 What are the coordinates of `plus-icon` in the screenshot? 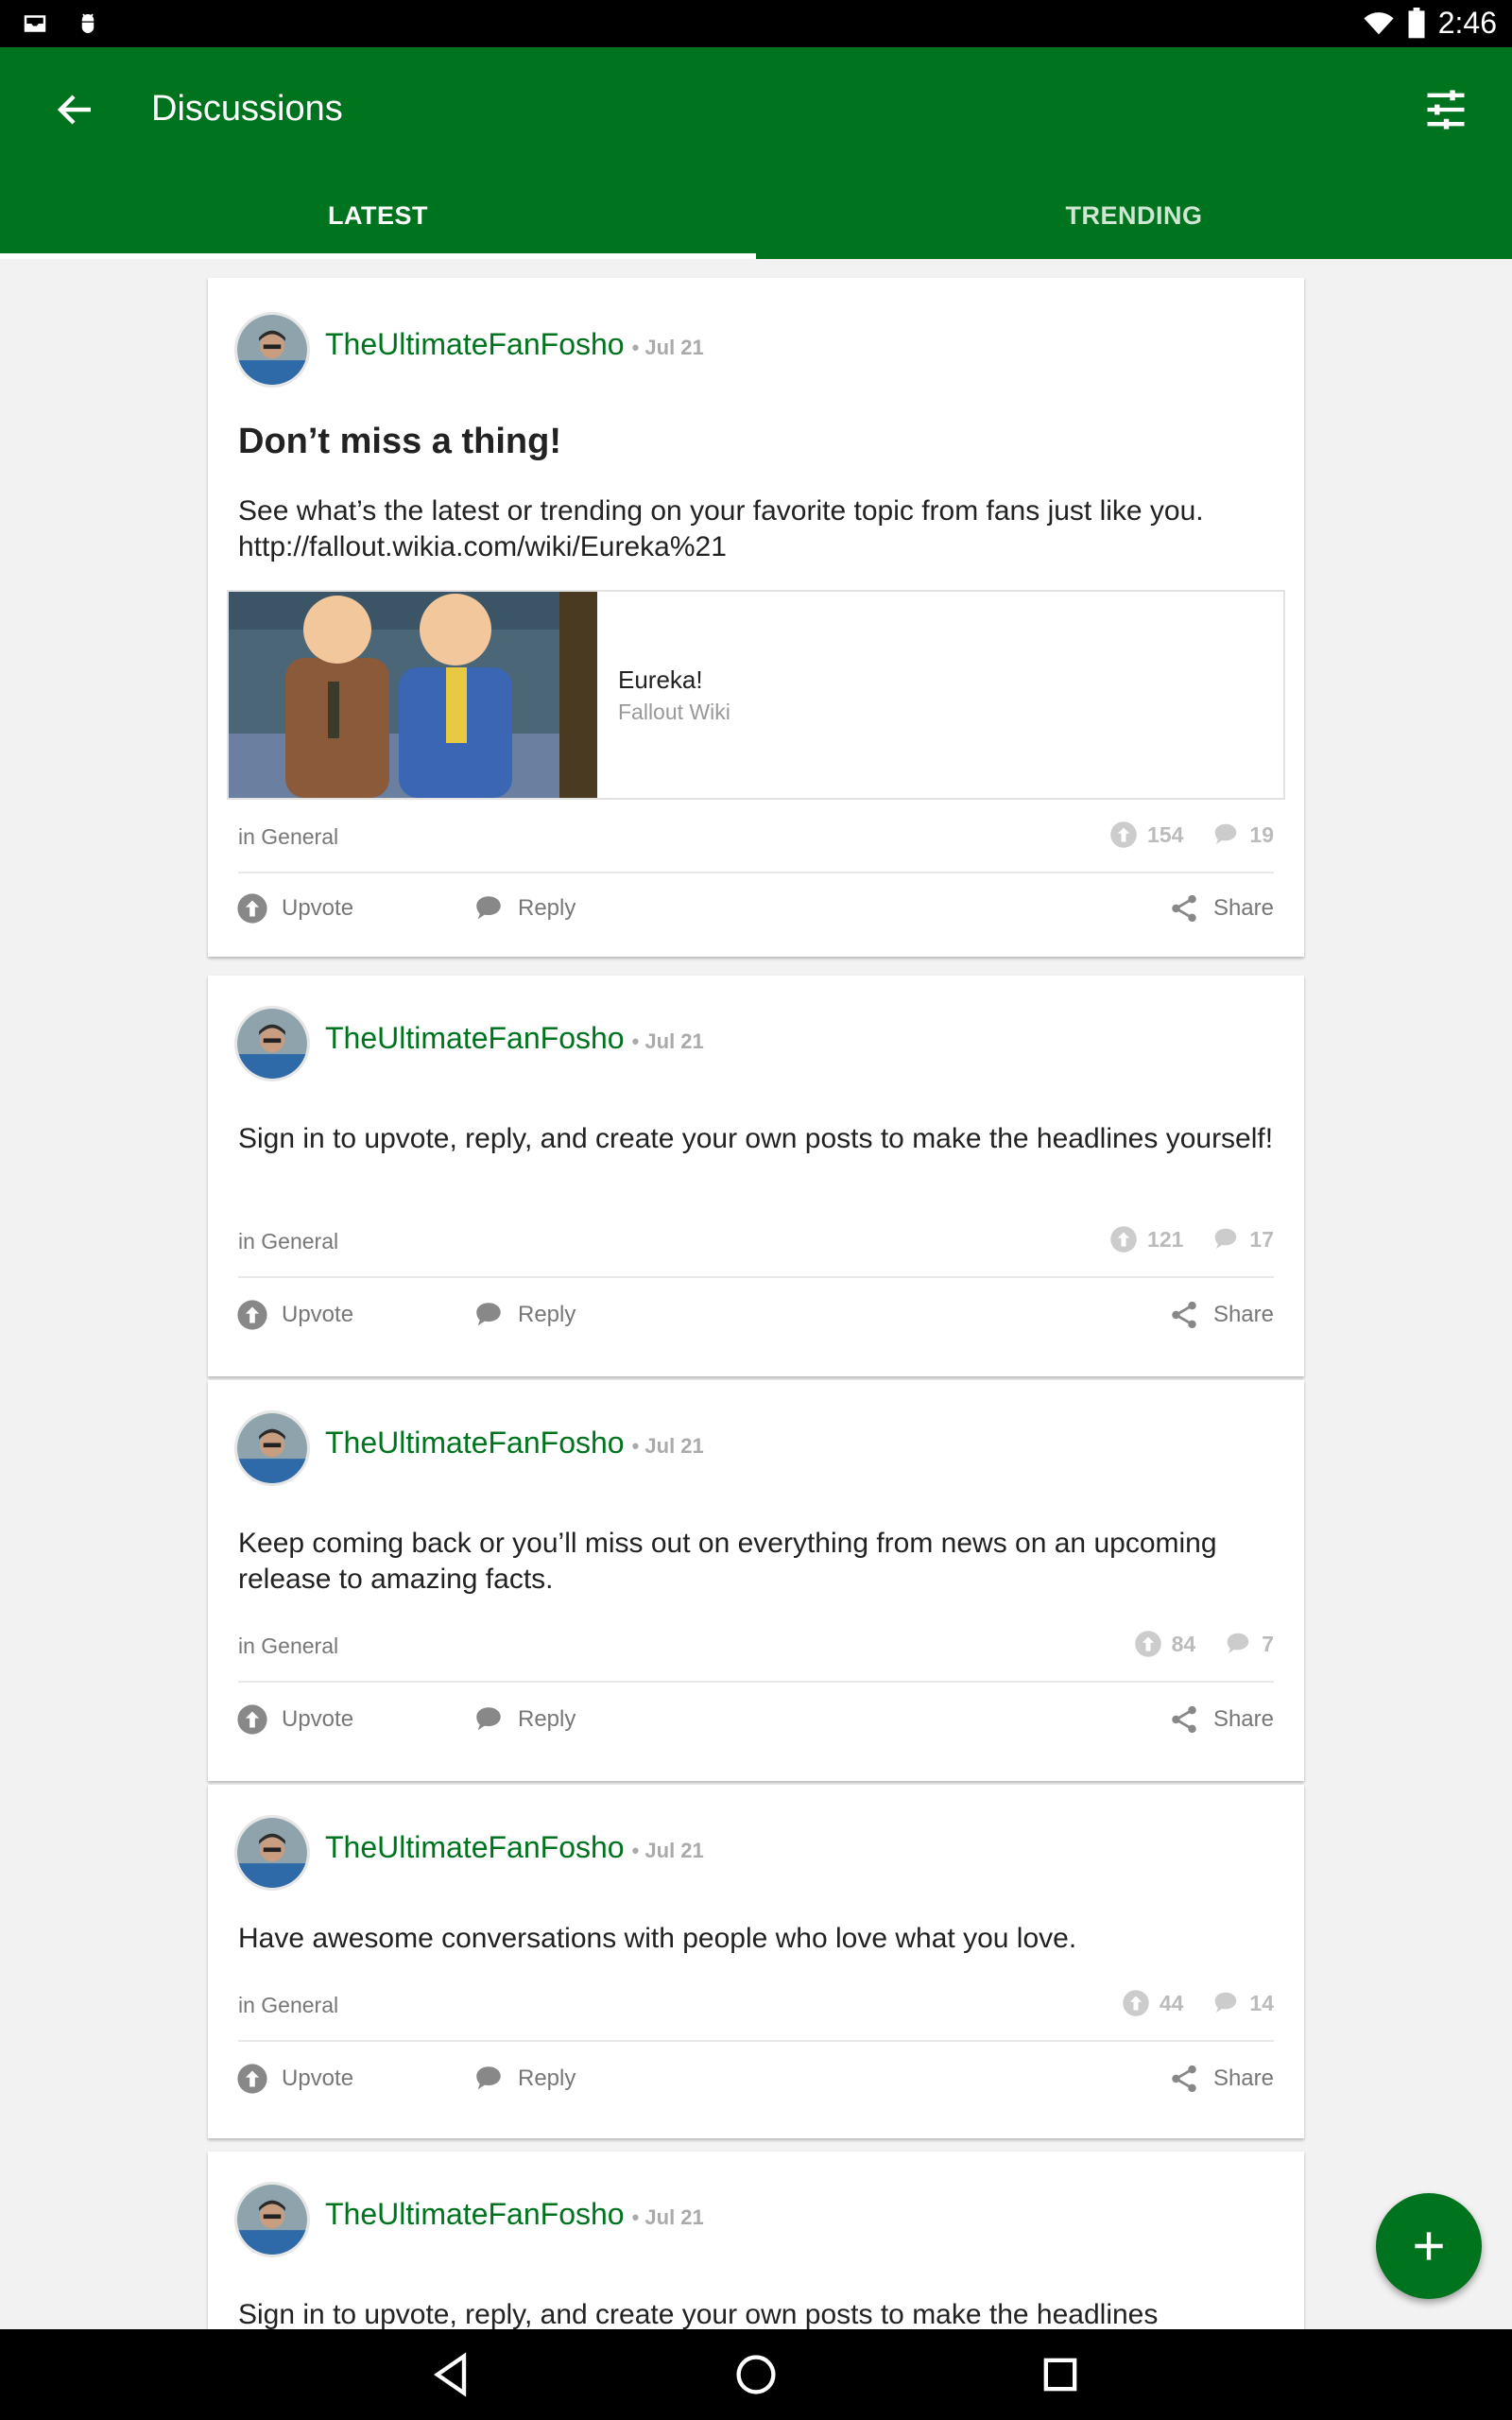 It's located at (1429, 2246).